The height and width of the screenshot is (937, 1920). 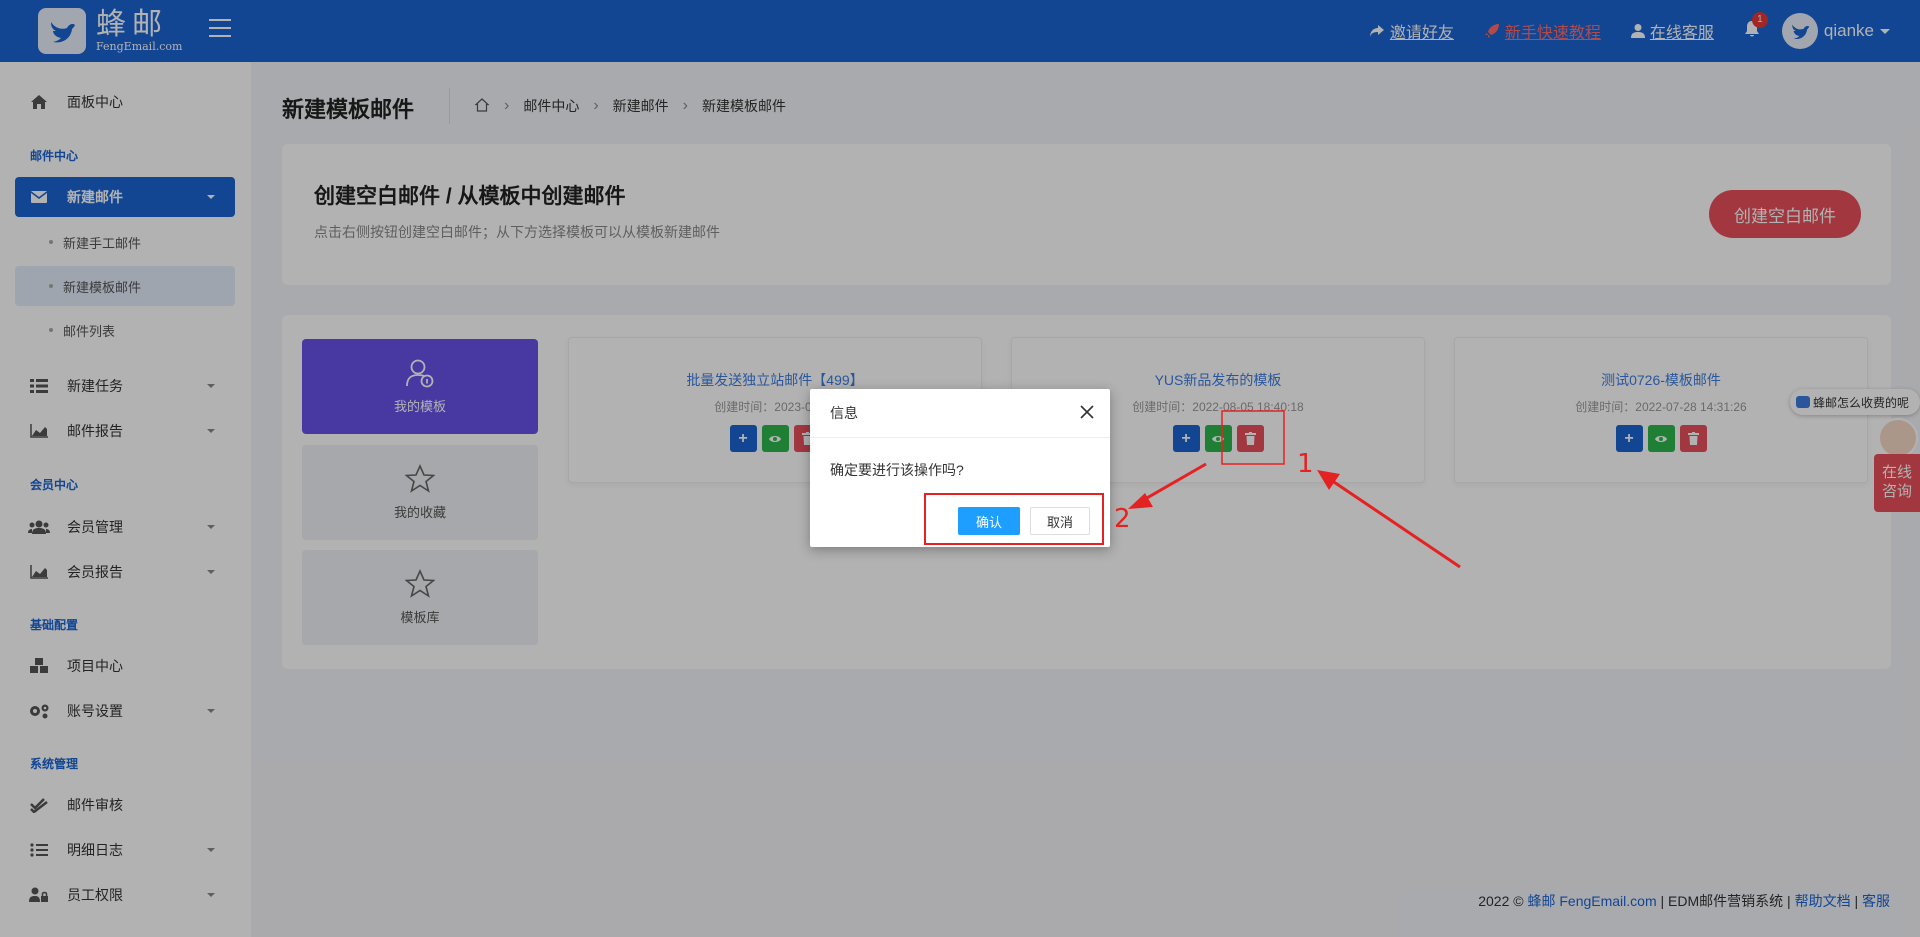 I want to click on confirm-button: 确认, so click(x=989, y=521).